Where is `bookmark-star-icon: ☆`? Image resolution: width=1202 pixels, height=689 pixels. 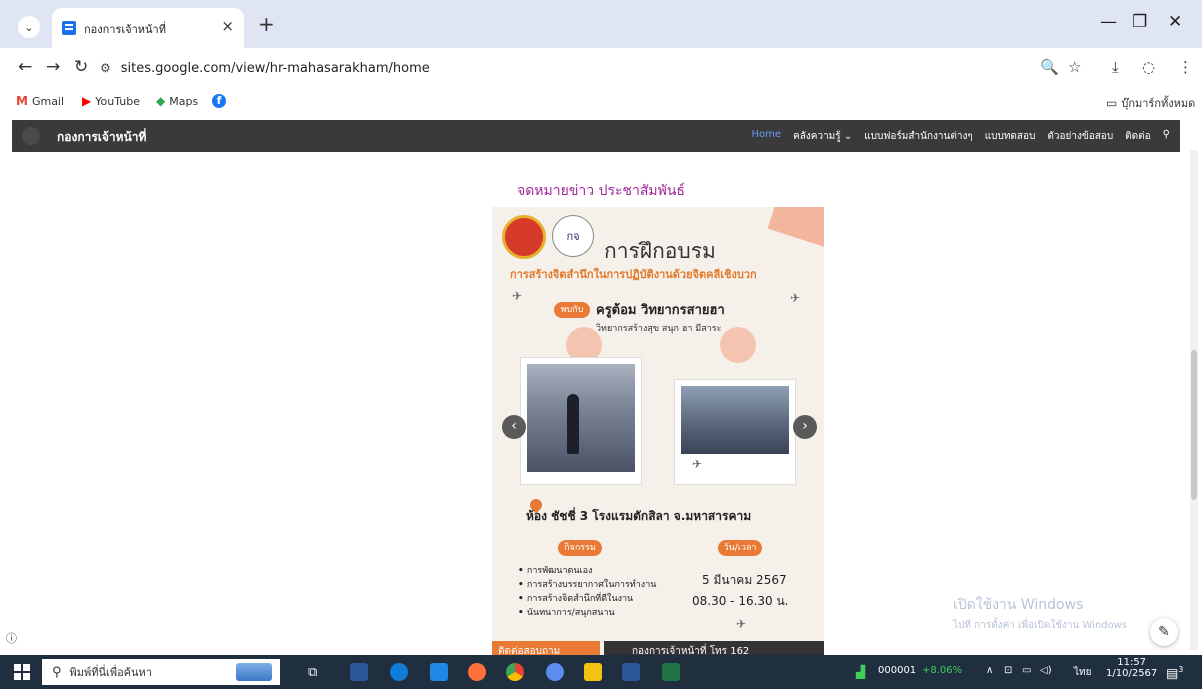
bookmark-star-icon: ☆ is located at coordinates (1074, 67).